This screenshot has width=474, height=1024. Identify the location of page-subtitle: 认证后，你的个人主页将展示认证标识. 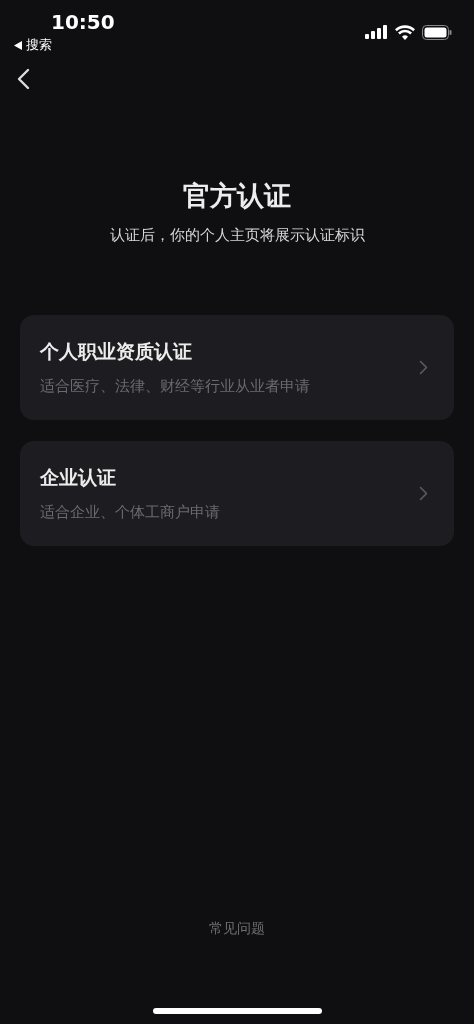
(237, 235).